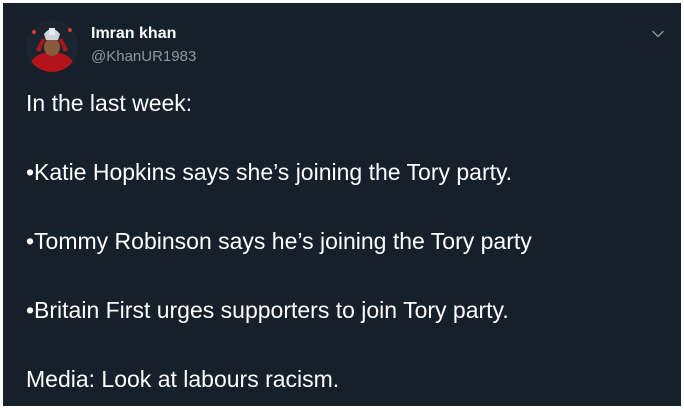  I want to click on tweet-line: Media: Look at labours racism., so click(183, 379).